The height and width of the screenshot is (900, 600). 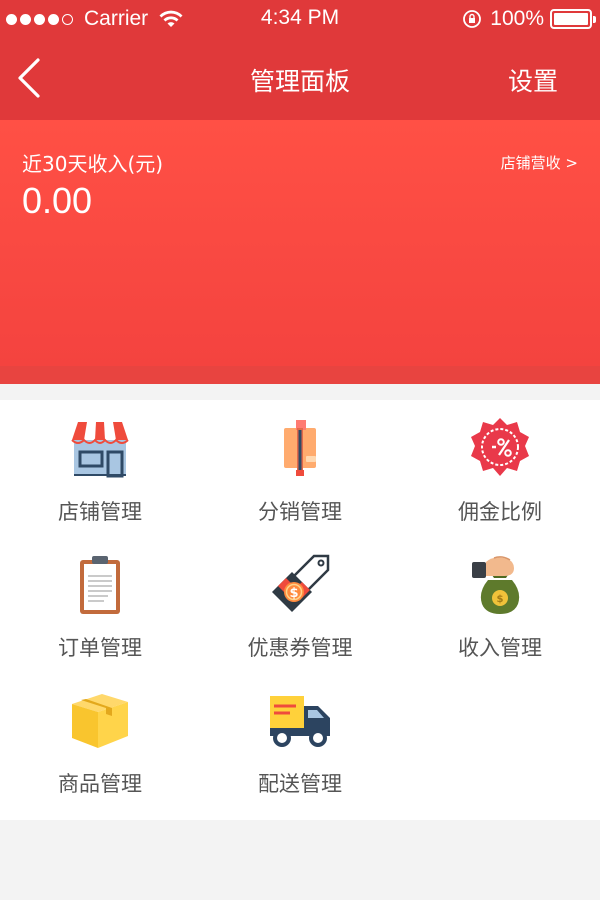 I want to click on menu-item-label: 店铺管理, so click(x=100, y=512).